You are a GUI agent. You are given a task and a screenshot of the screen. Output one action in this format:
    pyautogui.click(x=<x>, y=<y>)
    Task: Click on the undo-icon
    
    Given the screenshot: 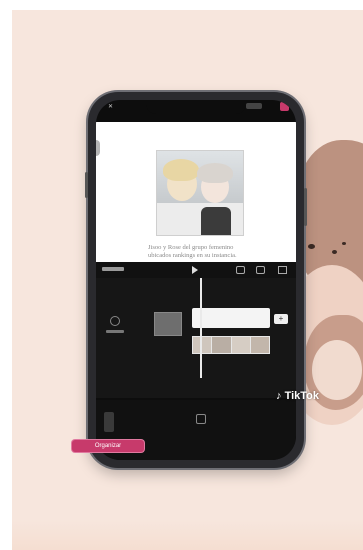 What is the action you would take?
    pyautogui.click(x=240, y=270)
    